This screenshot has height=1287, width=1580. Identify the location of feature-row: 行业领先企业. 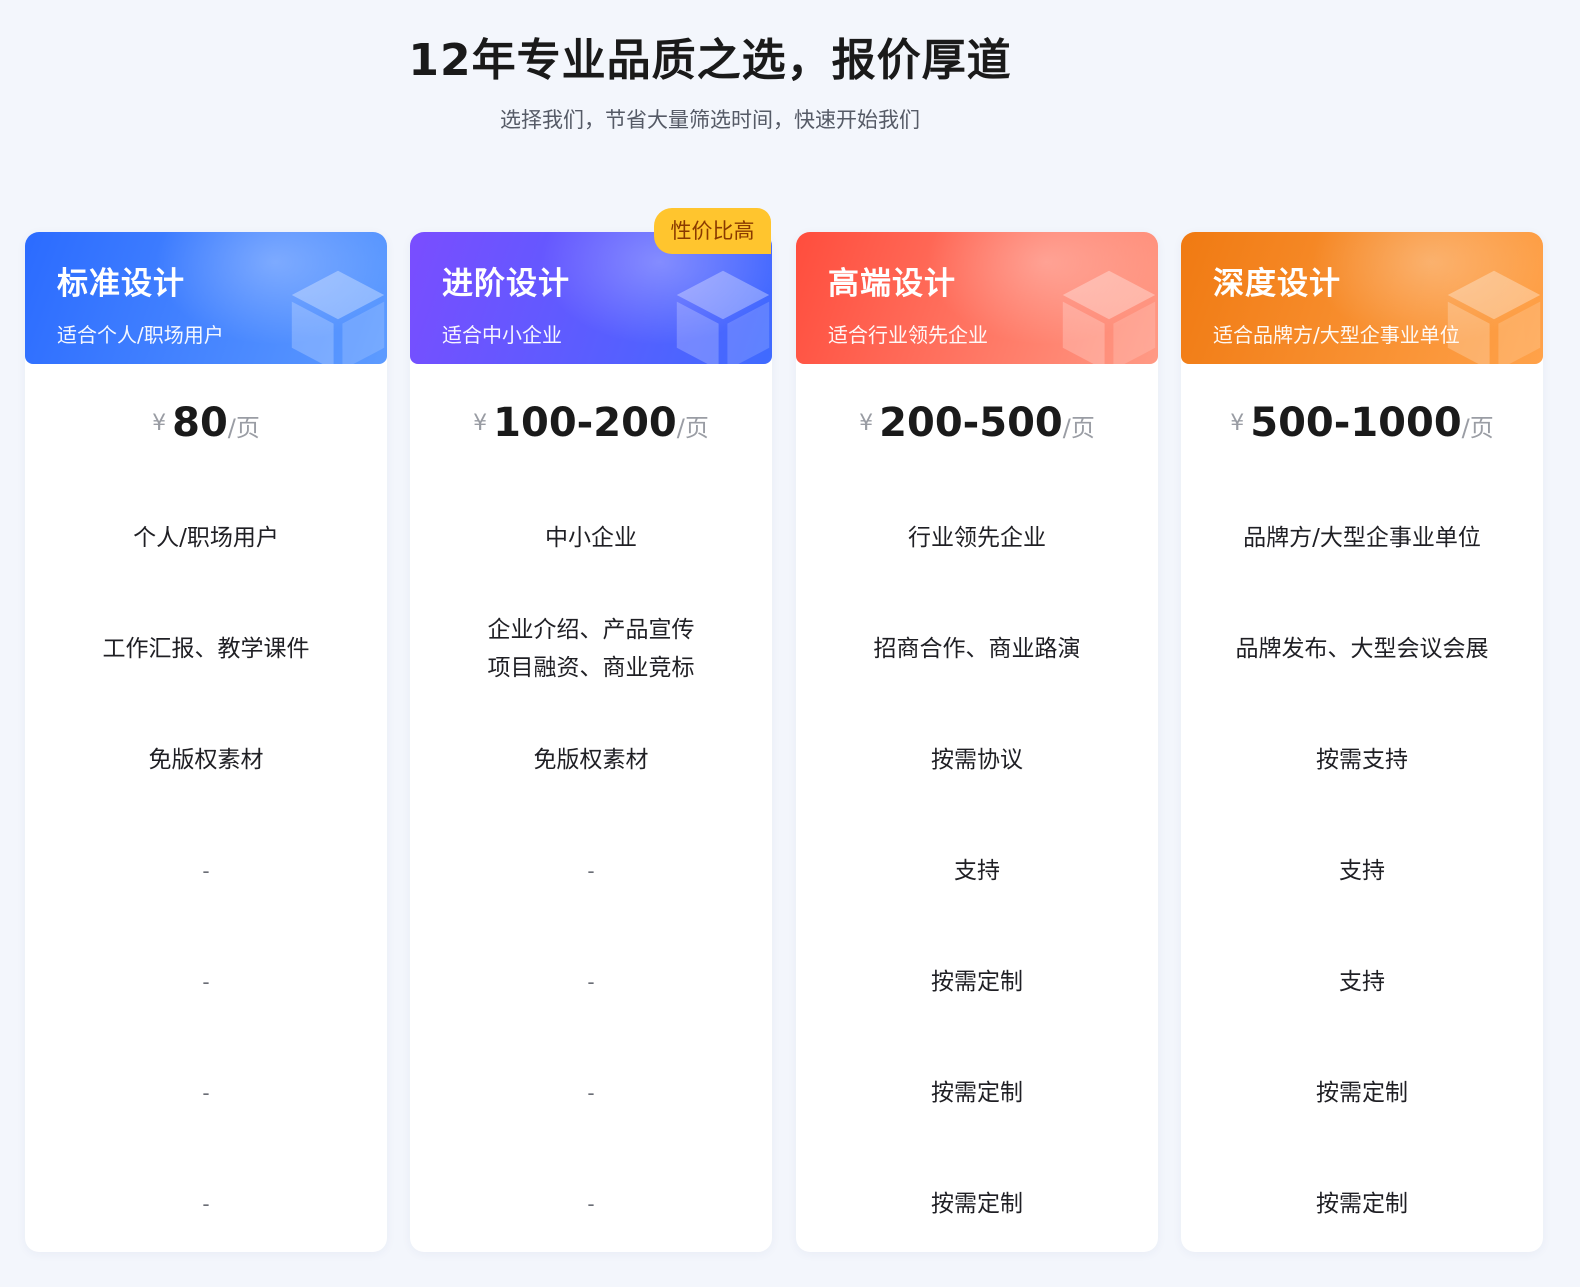
(977, 537).